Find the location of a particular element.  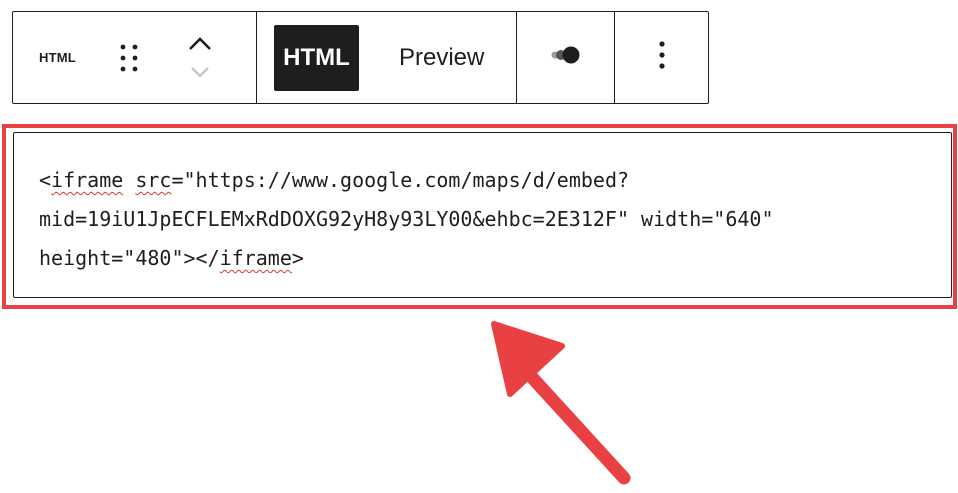

code-tag-close: iframe is located at coordinates (255, 258).